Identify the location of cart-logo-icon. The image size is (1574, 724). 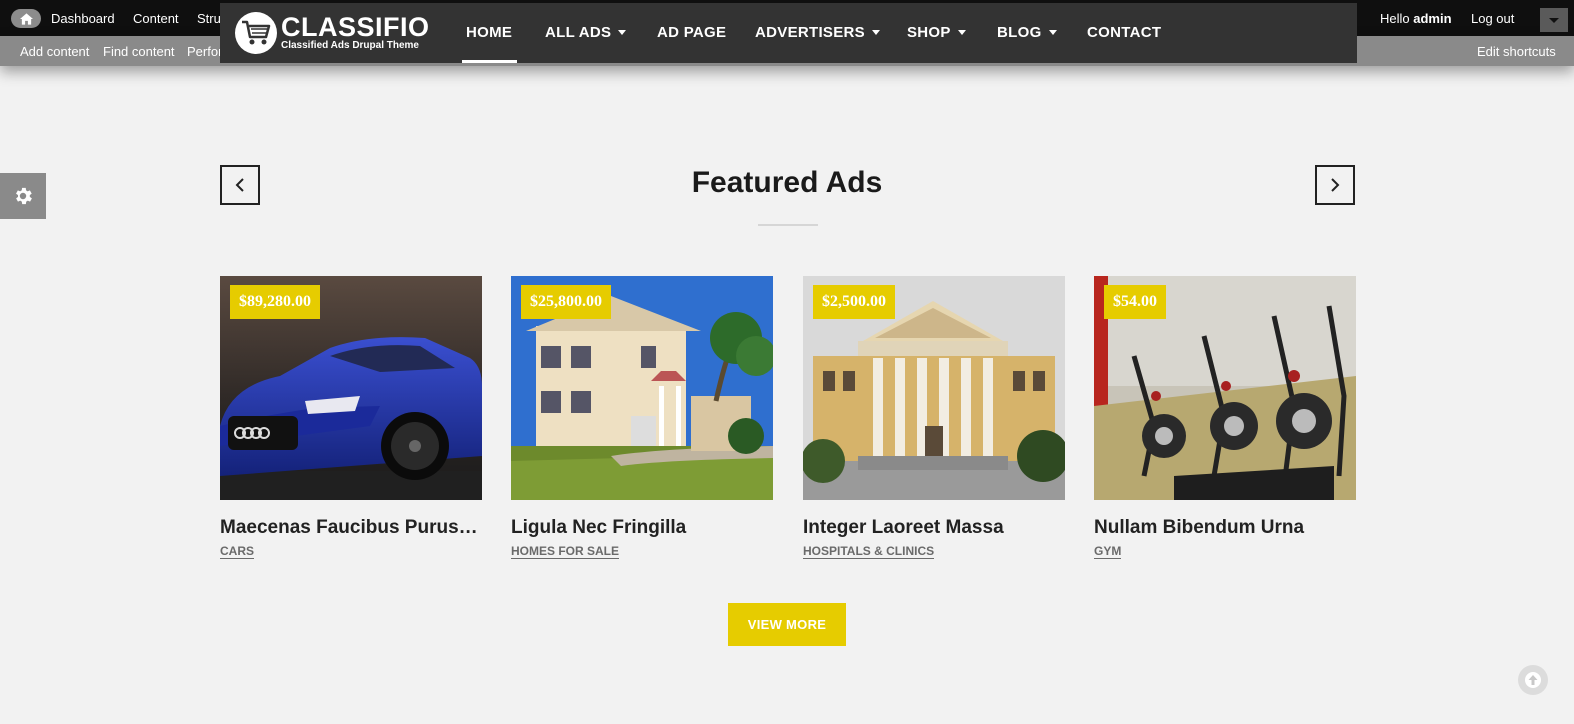
(256, 33).